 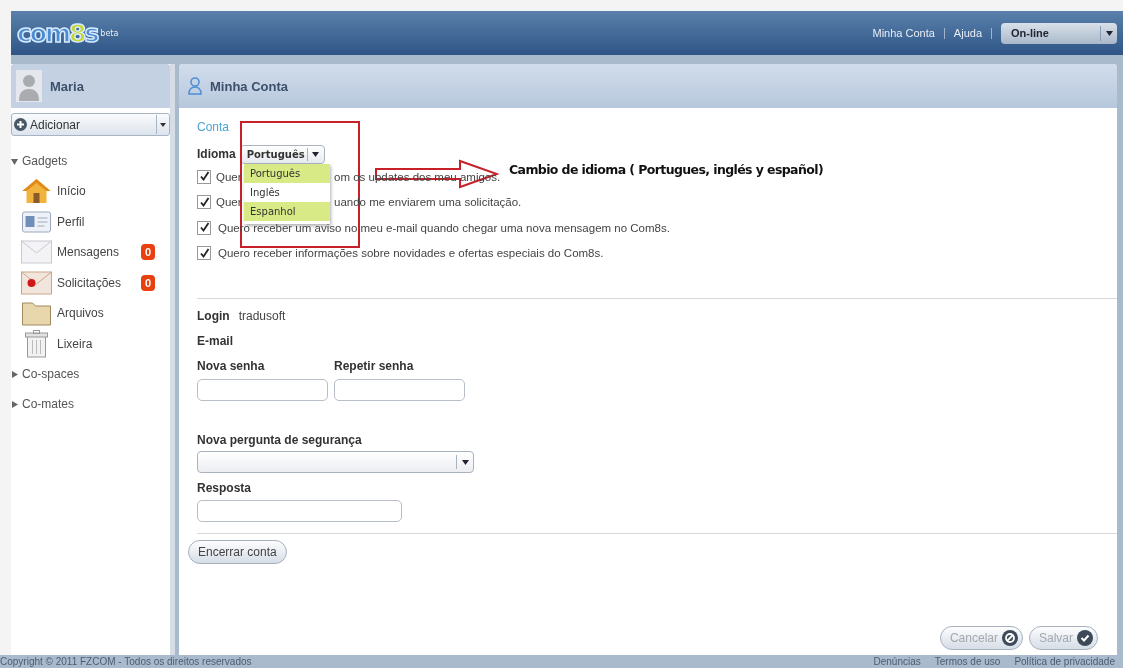 What do you see at coordinates (90, 374) in the screenshot?
I see `tree-toggle: Co-spaces` at bounding box center [90, 374].